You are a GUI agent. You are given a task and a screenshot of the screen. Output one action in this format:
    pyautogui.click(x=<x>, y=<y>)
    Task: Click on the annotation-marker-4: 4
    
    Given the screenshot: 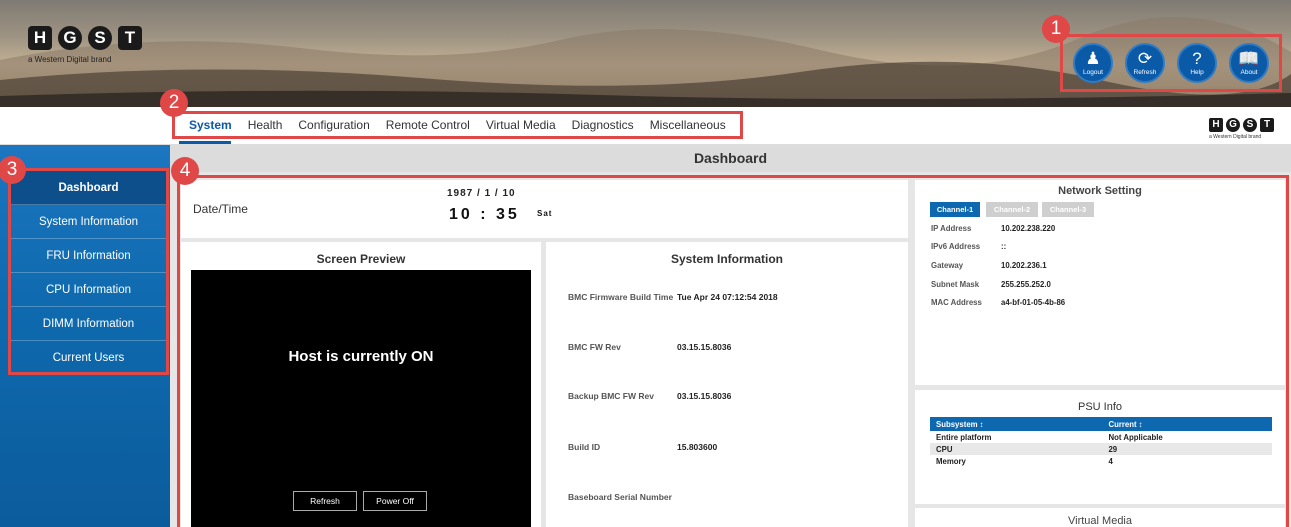 What is the action you would take?
    pyautogui.click(x=185, y=171)
    